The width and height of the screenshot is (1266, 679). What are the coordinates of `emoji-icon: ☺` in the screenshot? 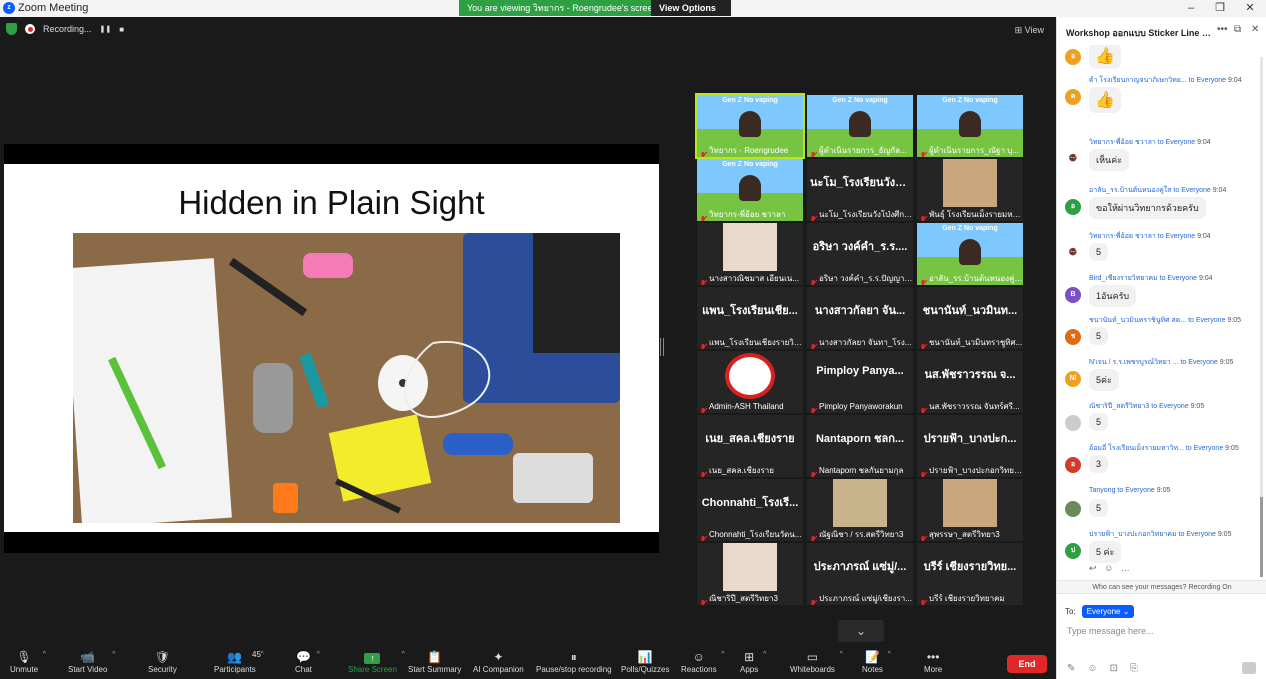 It's located at (1092, 668).